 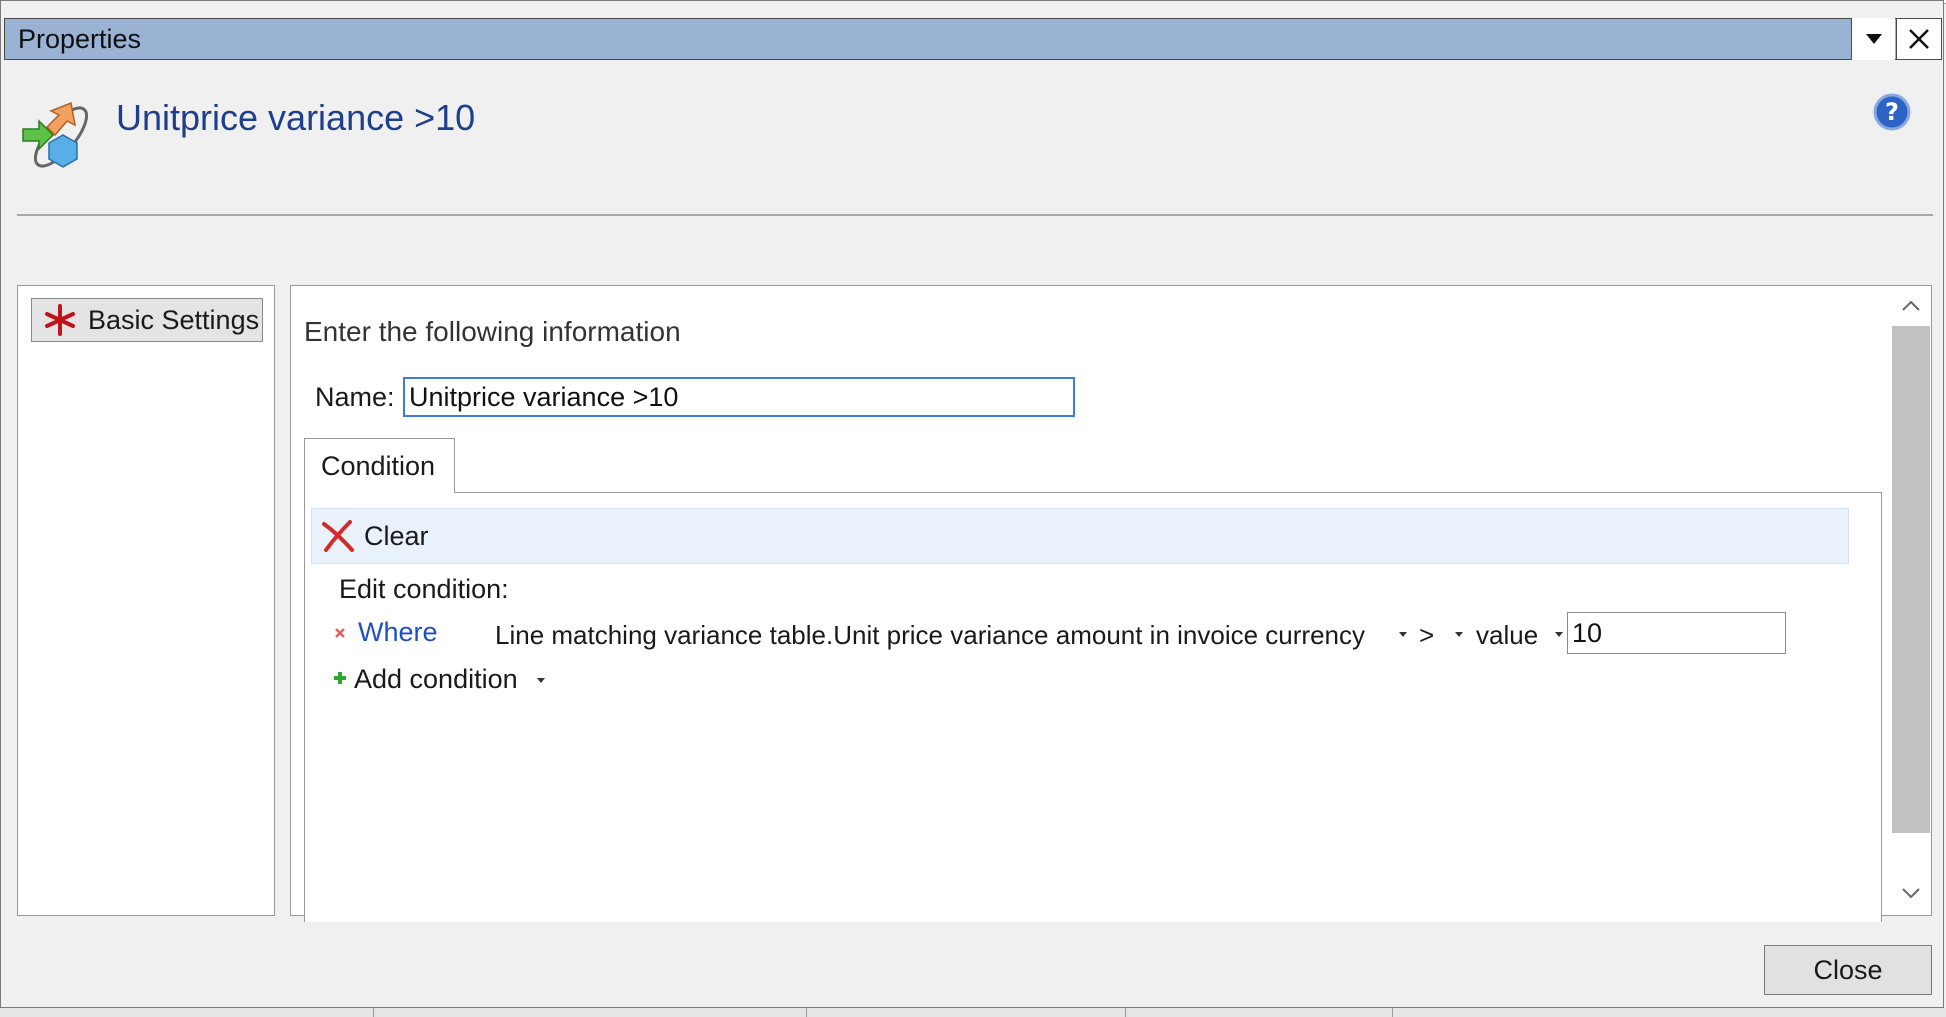 What do you see at coordinates (1403, 634) in the screenshot?
I see `field-dropdown-arrow-icon` at bounding box center [1403, 634].